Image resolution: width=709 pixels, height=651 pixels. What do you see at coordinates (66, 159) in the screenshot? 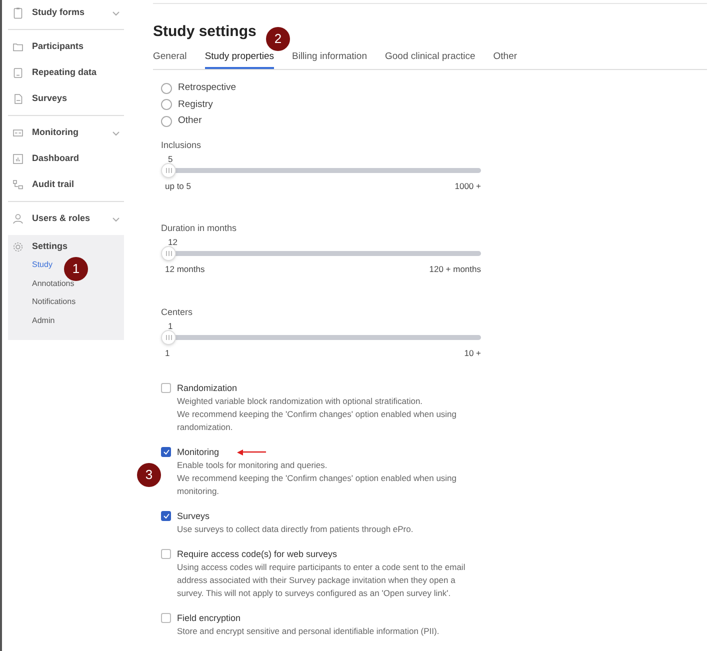
I see `sidebar-item: Dashboard` at bounding box center [66, 159].